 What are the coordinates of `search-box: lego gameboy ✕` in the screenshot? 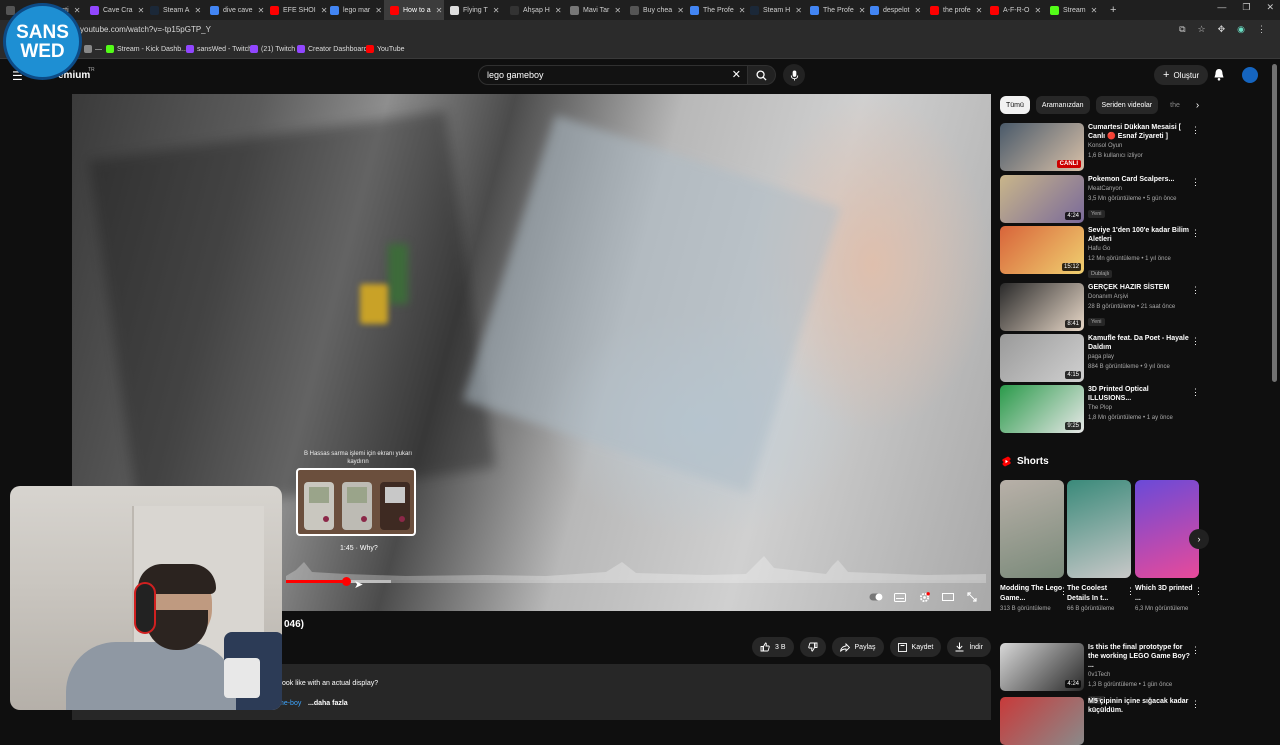 It's located at (613, 75).